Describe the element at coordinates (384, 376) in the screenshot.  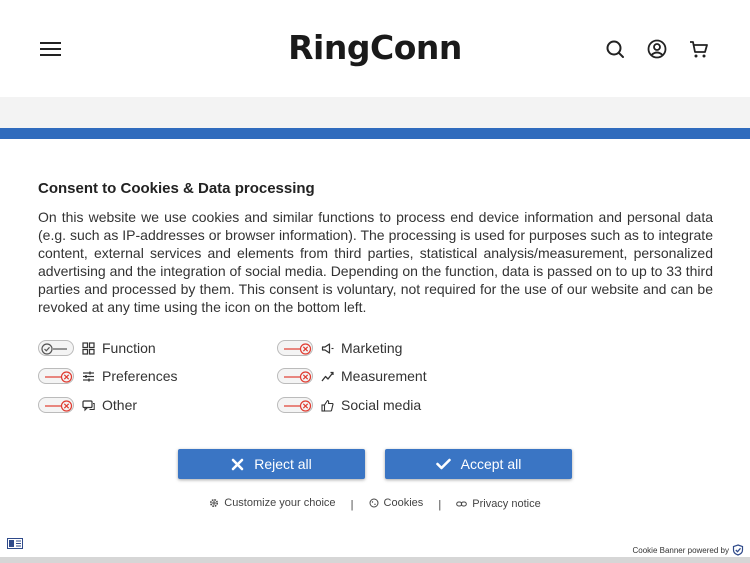
I see `option-measurement-label: Measurement` at that location.